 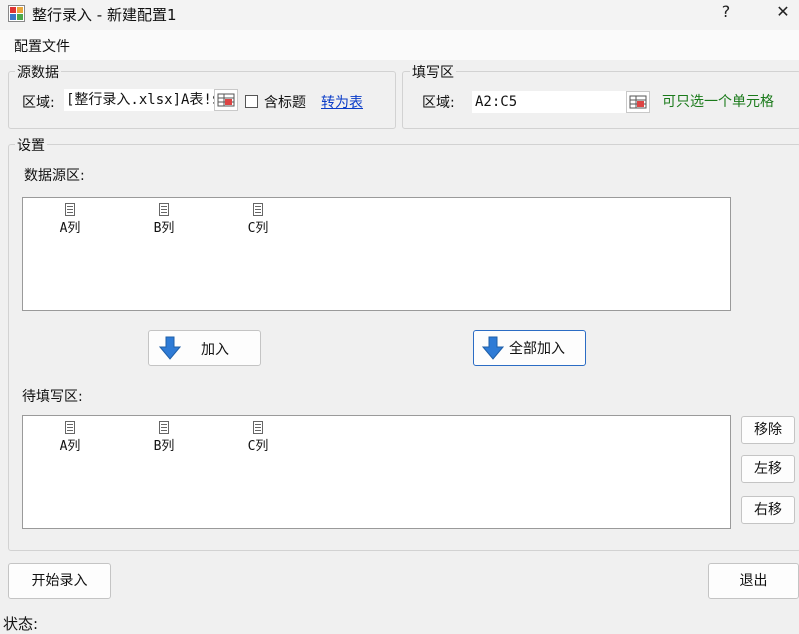 I want to click on fill-range-label: 区域:, so click(x=438, y=103).